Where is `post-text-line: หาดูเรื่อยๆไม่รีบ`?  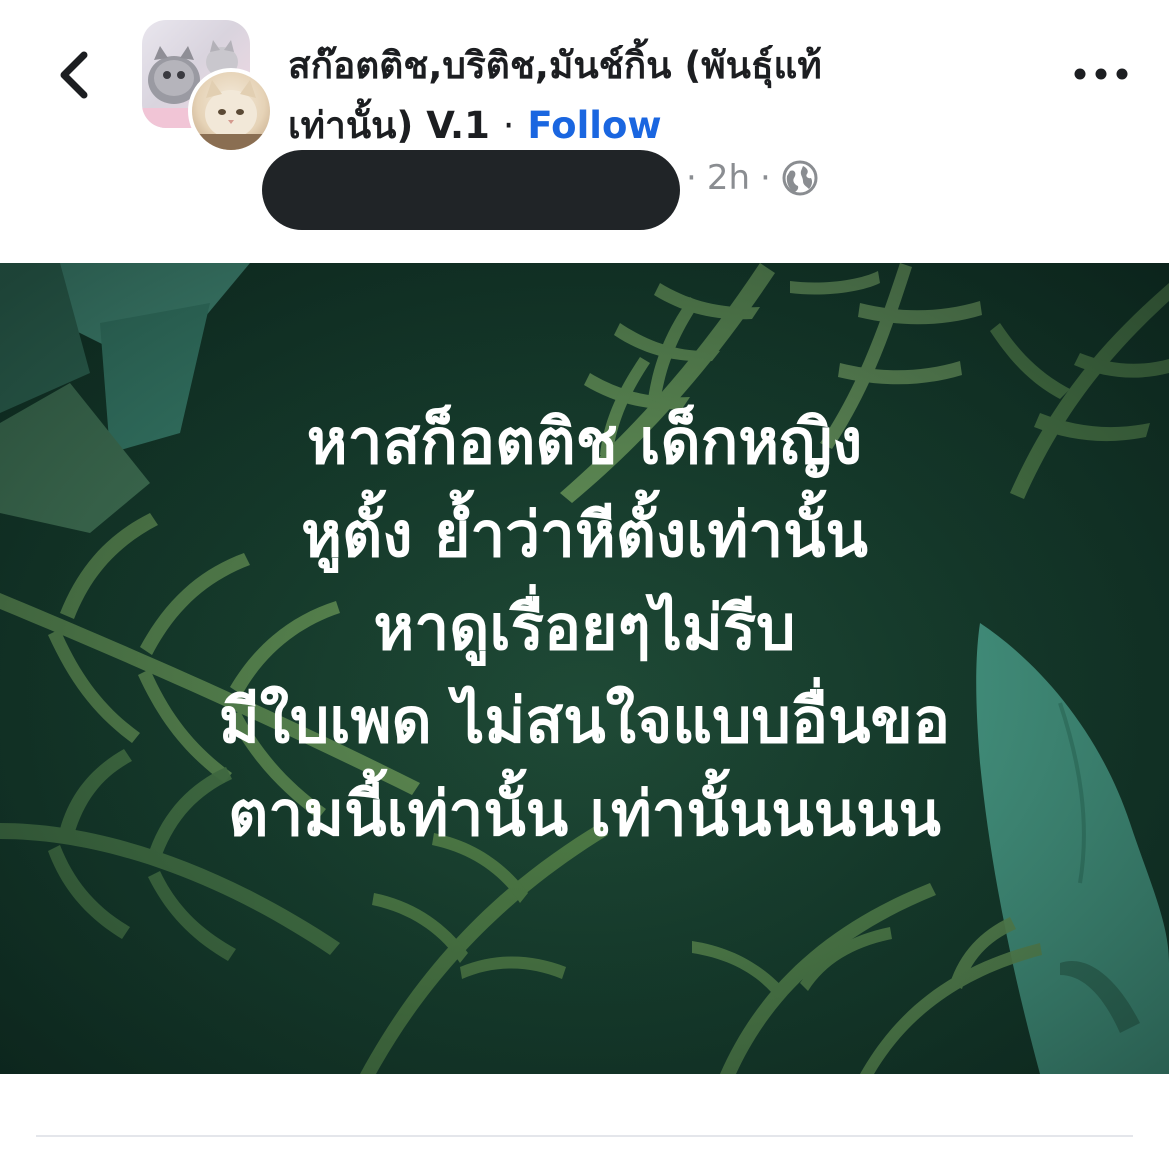 post-text-line: หาดูเรื่อยๆไม่รีบ is located at coordinates (584, 627).